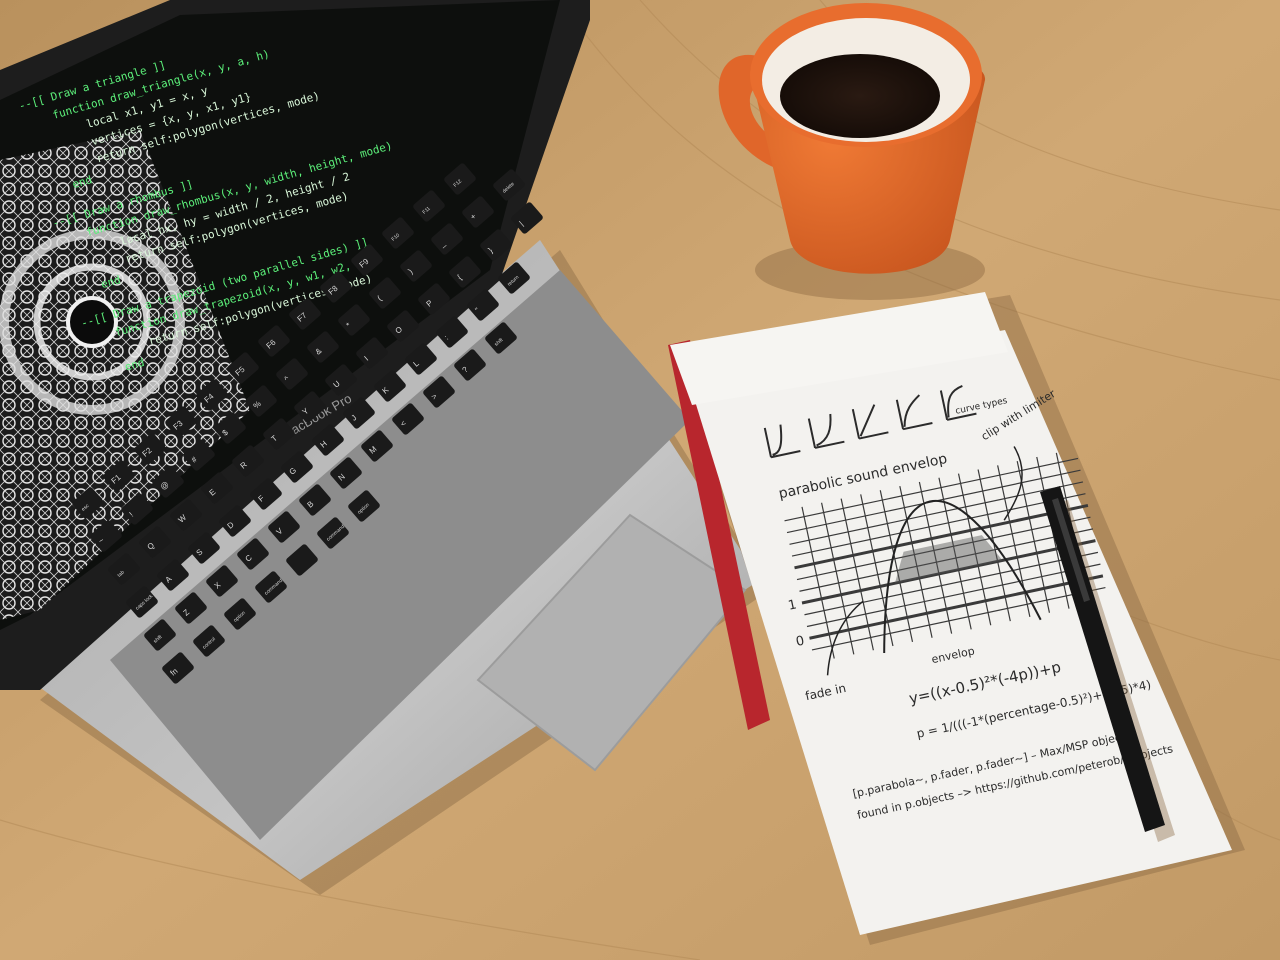  What do you see at coordinates (860, 96) in the screenshot?
I see `coffee` at bounding box center [860, 96].